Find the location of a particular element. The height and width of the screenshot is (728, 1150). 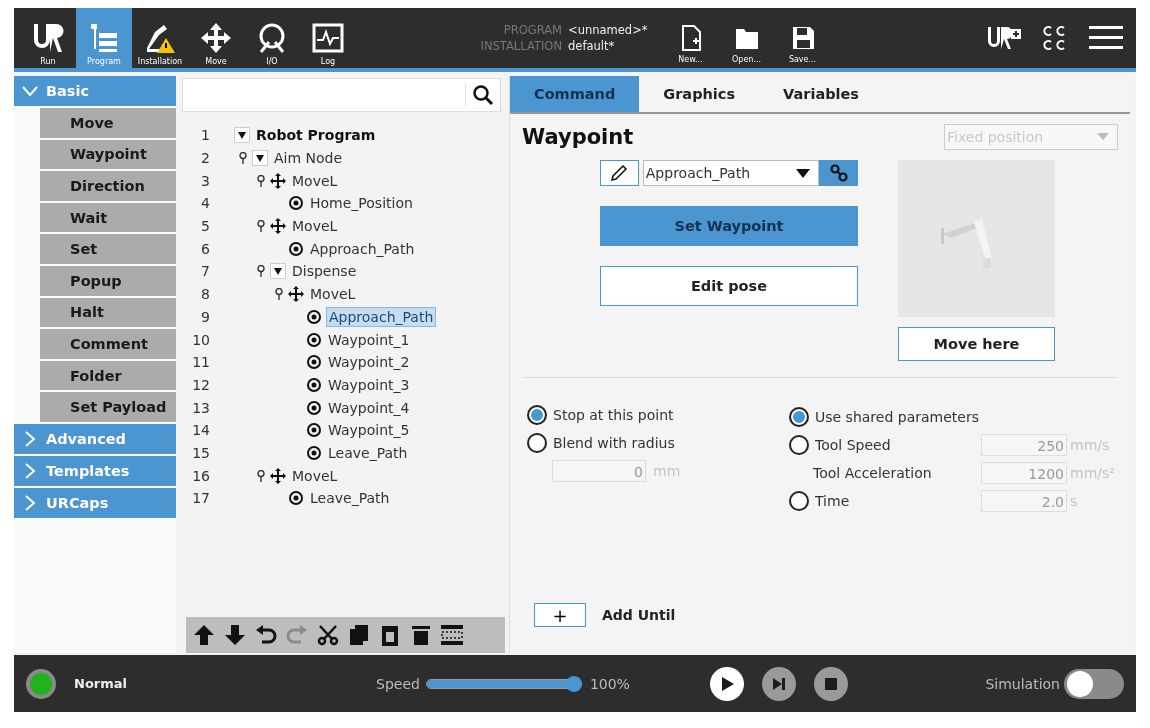

move-arrows-icon is located at coordinates (216, 38).